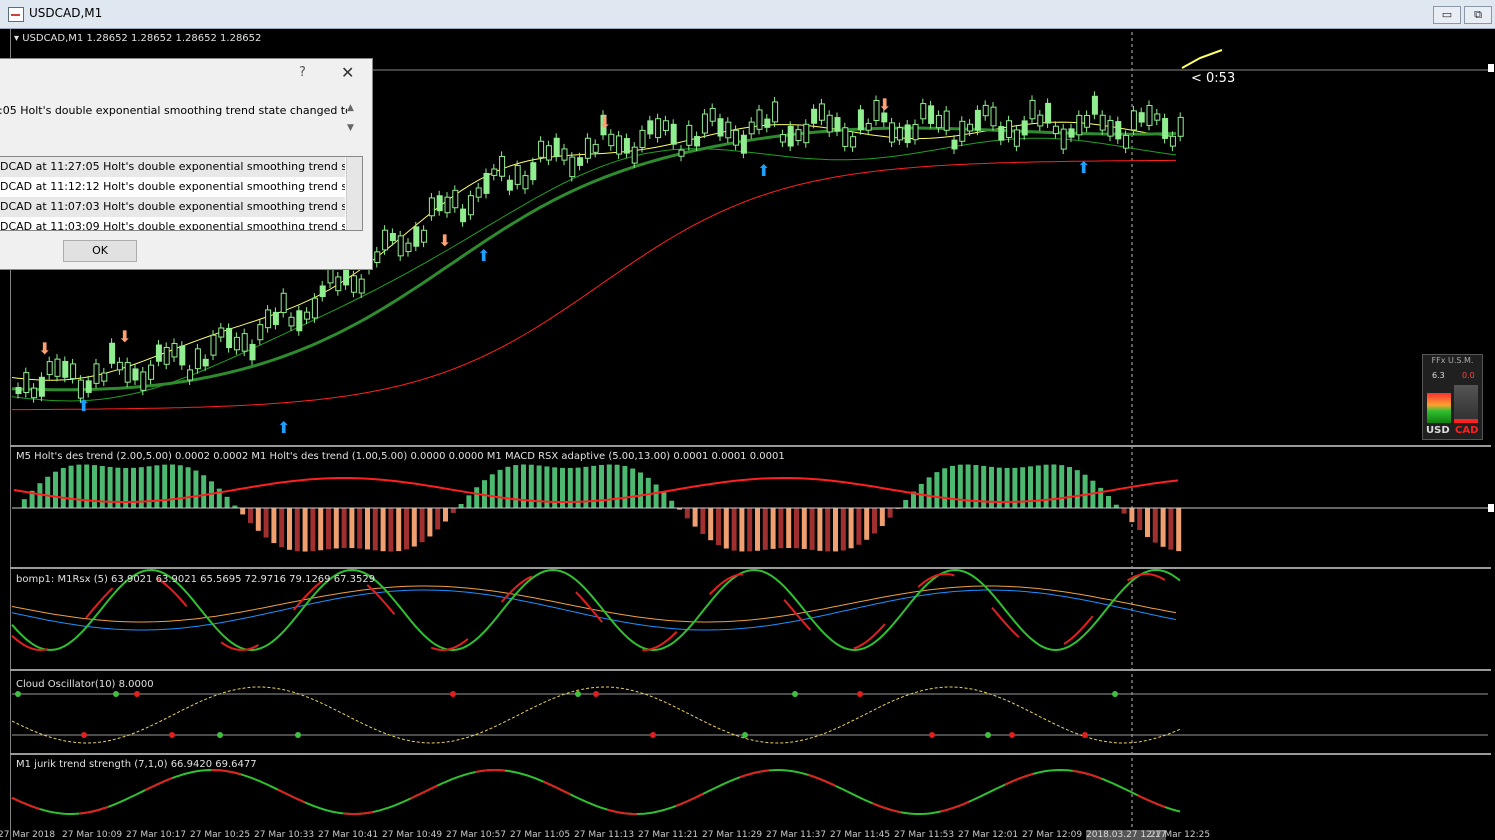 Image resolution: width=1495 pixels, height=840 pixels. I want to click on time-axis-label: 27 Mar 11:37, so click(796, 835).